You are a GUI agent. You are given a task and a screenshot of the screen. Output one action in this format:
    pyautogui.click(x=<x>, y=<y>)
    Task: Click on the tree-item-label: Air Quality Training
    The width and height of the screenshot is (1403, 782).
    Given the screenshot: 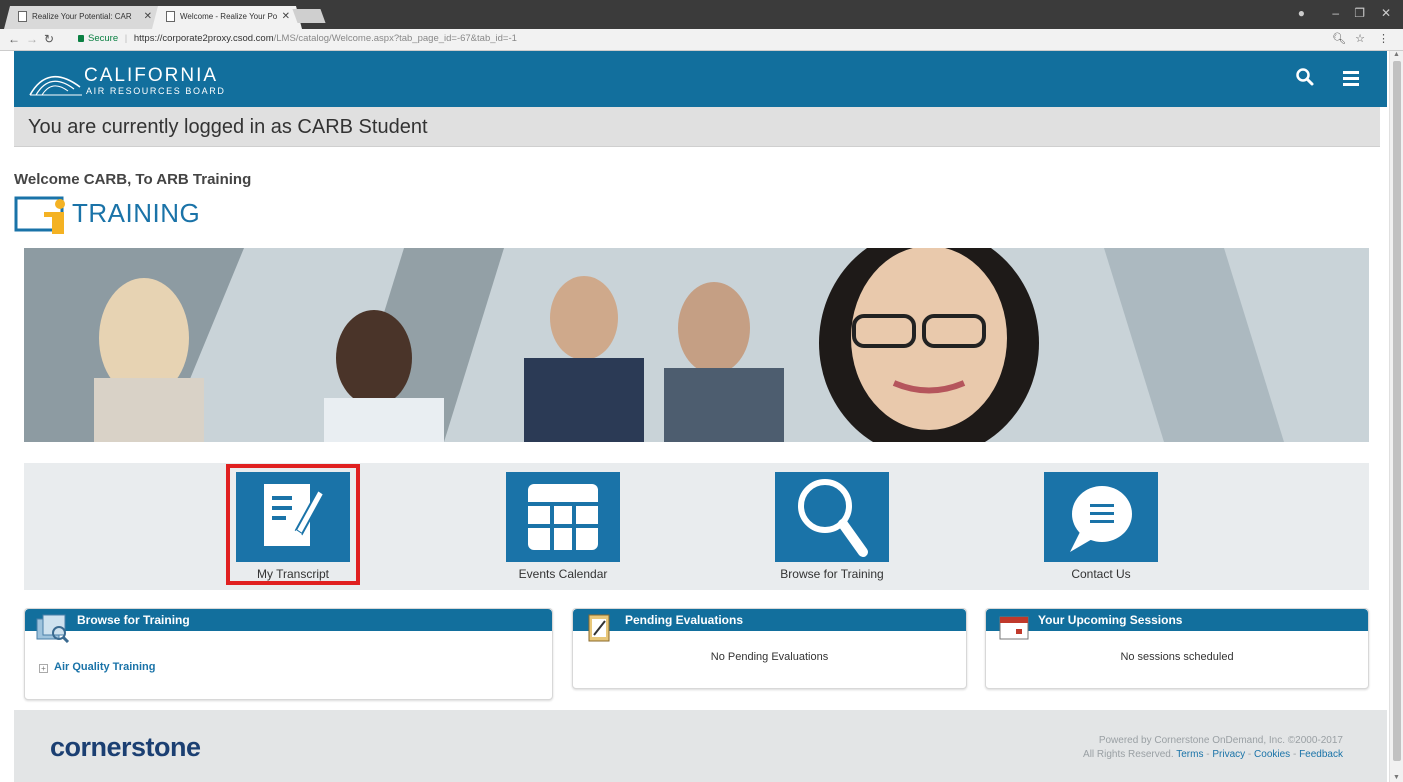 What is the action you would take?
    pyautogui.click(x=104, y=667)
    